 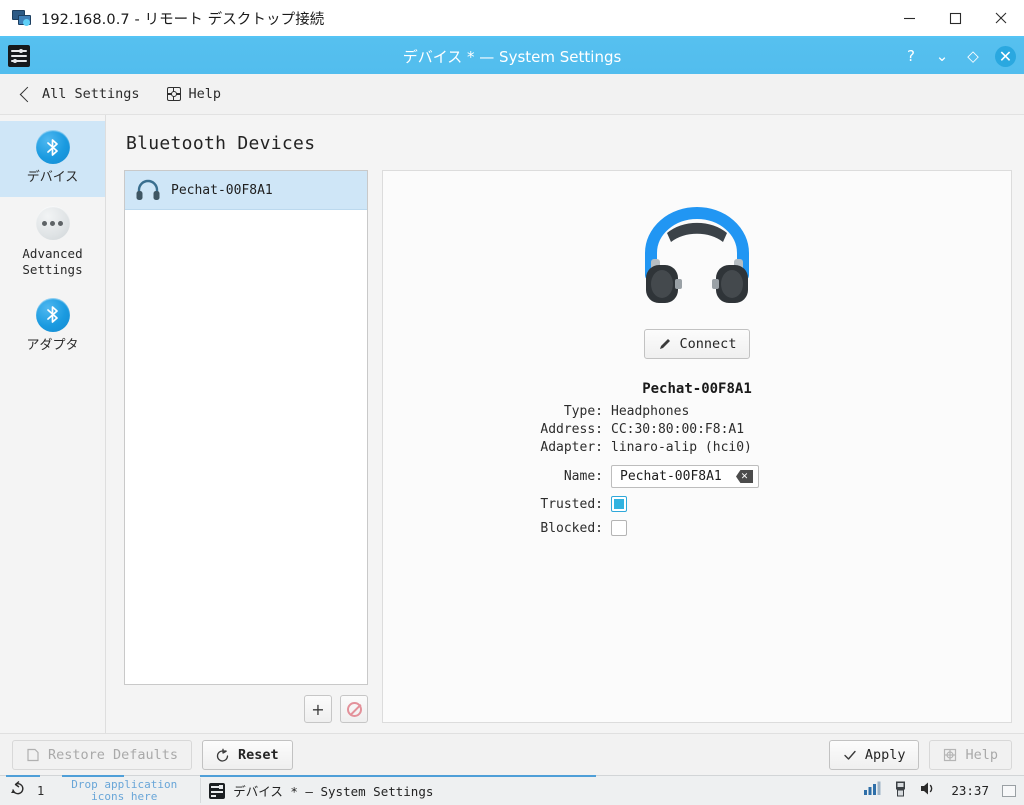 I want to click on drop-hint-line2: icons here, so click(x=124, y=796).